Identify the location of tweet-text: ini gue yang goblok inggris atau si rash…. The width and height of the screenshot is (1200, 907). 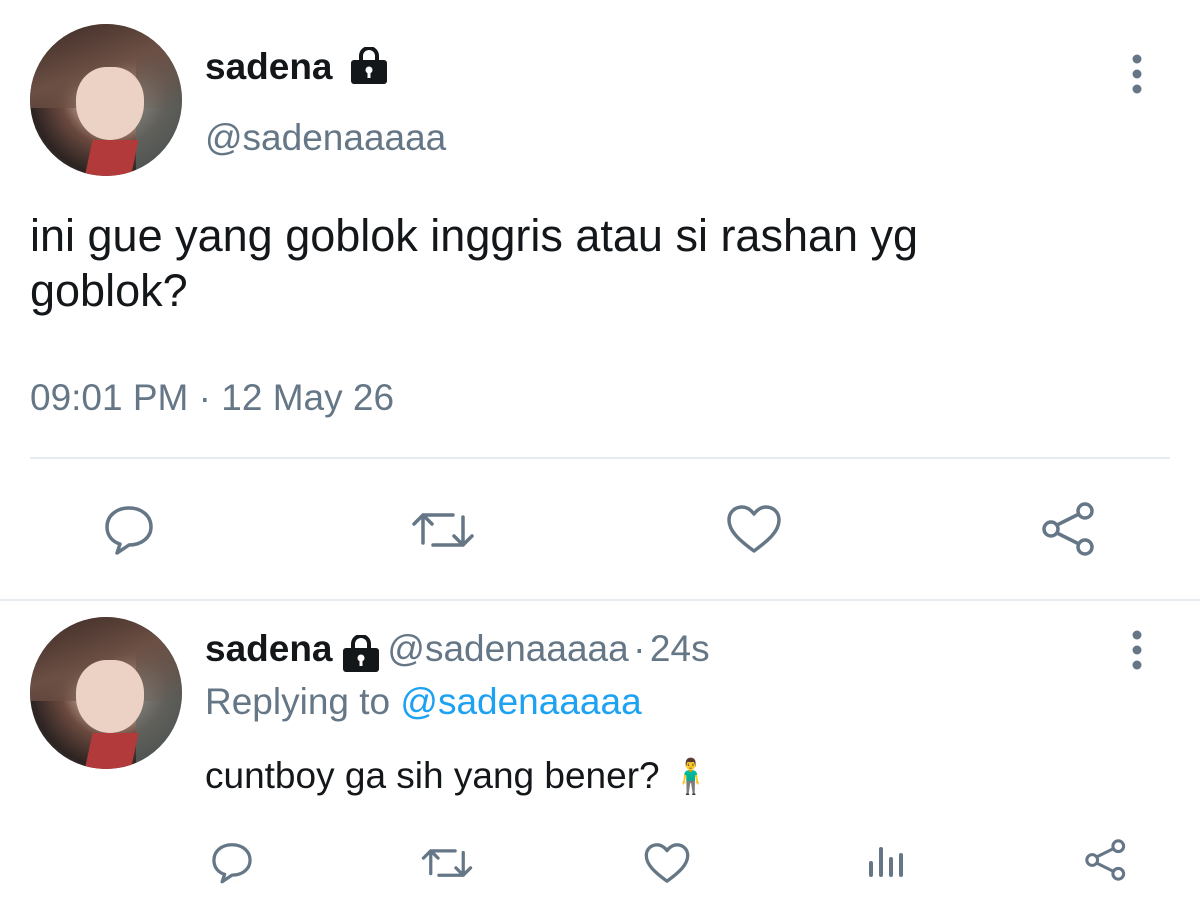
(605, 263).